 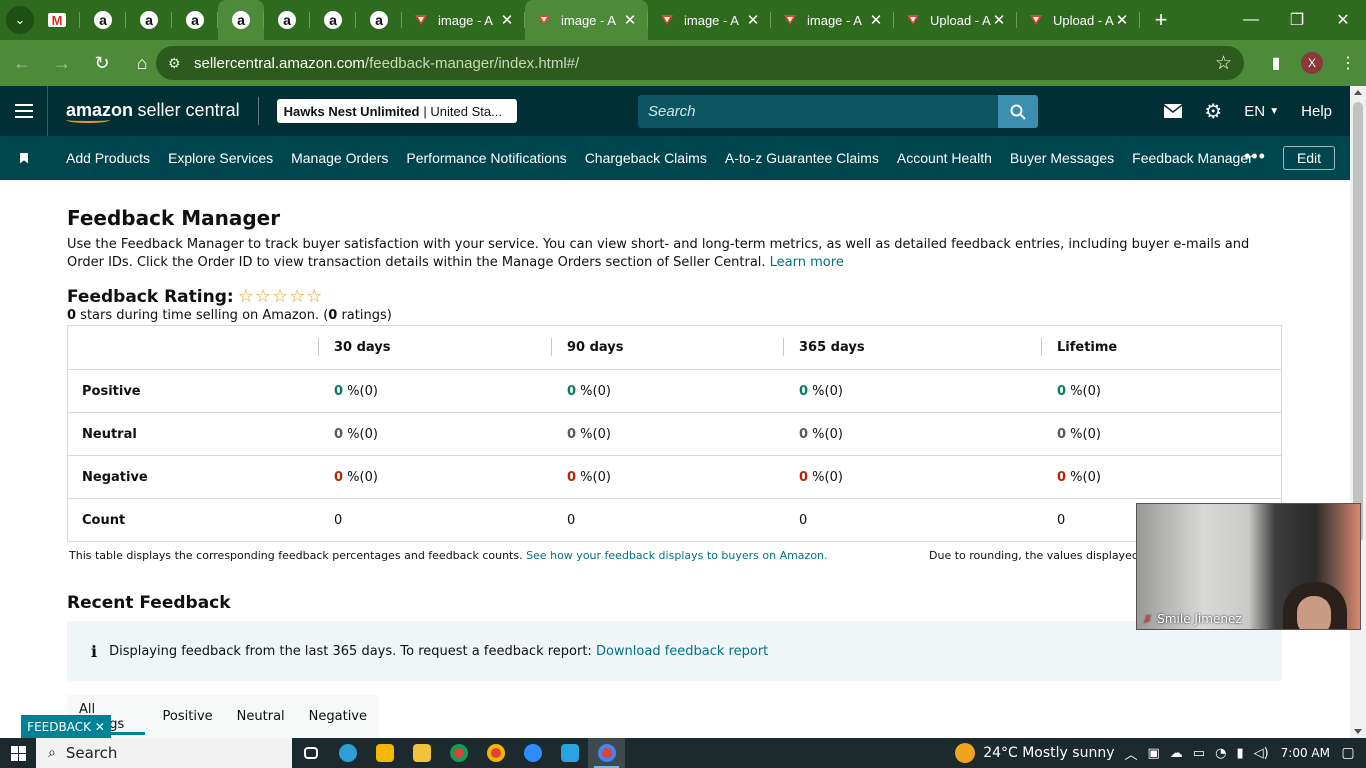 What do you see at coordinates (674, 347) in the screenshot?
I see `table-header-row: 30 days 90 days 365 days Lifetime` at bounding box center [674, 347].